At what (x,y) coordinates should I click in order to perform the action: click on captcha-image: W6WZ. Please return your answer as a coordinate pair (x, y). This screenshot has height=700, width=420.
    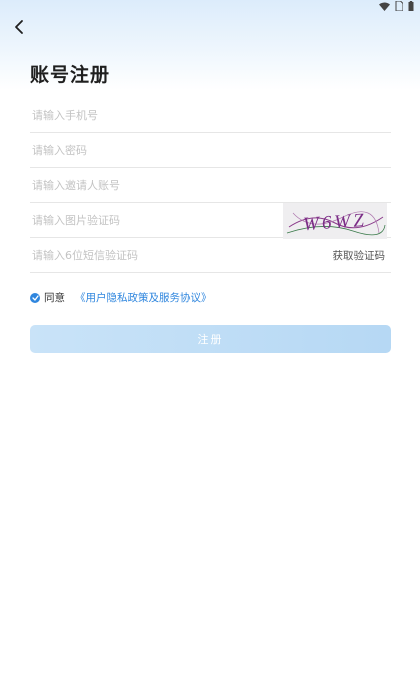
    Looking at the image, I should click on (335, 221).